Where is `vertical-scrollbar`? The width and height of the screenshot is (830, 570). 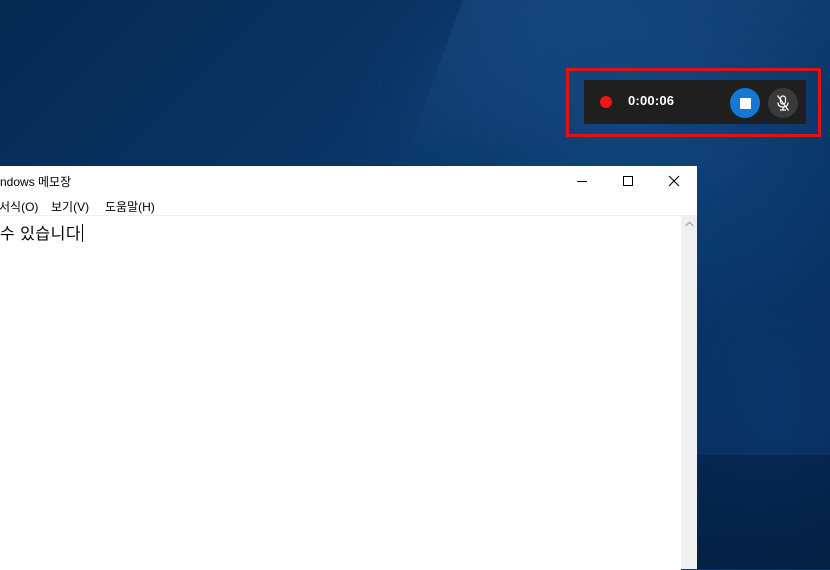
vertical-scrollbar is located at coordinates (689, 392).